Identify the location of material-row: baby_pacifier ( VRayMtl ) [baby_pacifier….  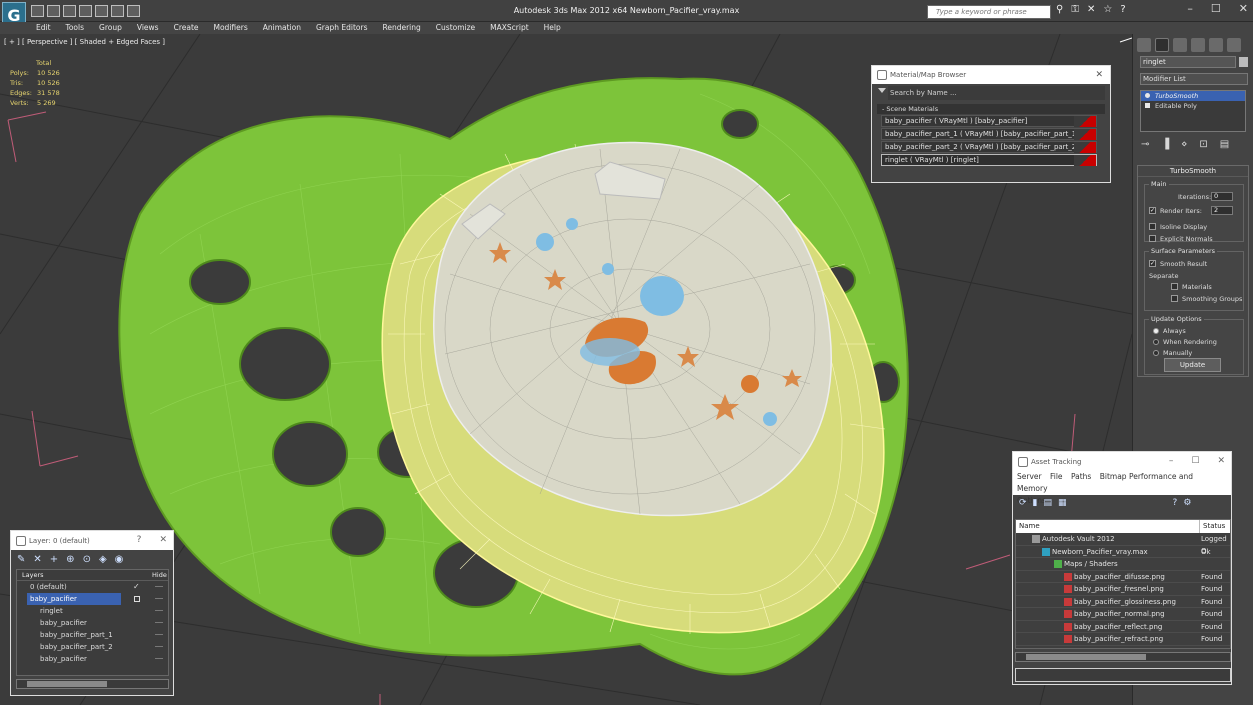
(989, 121).